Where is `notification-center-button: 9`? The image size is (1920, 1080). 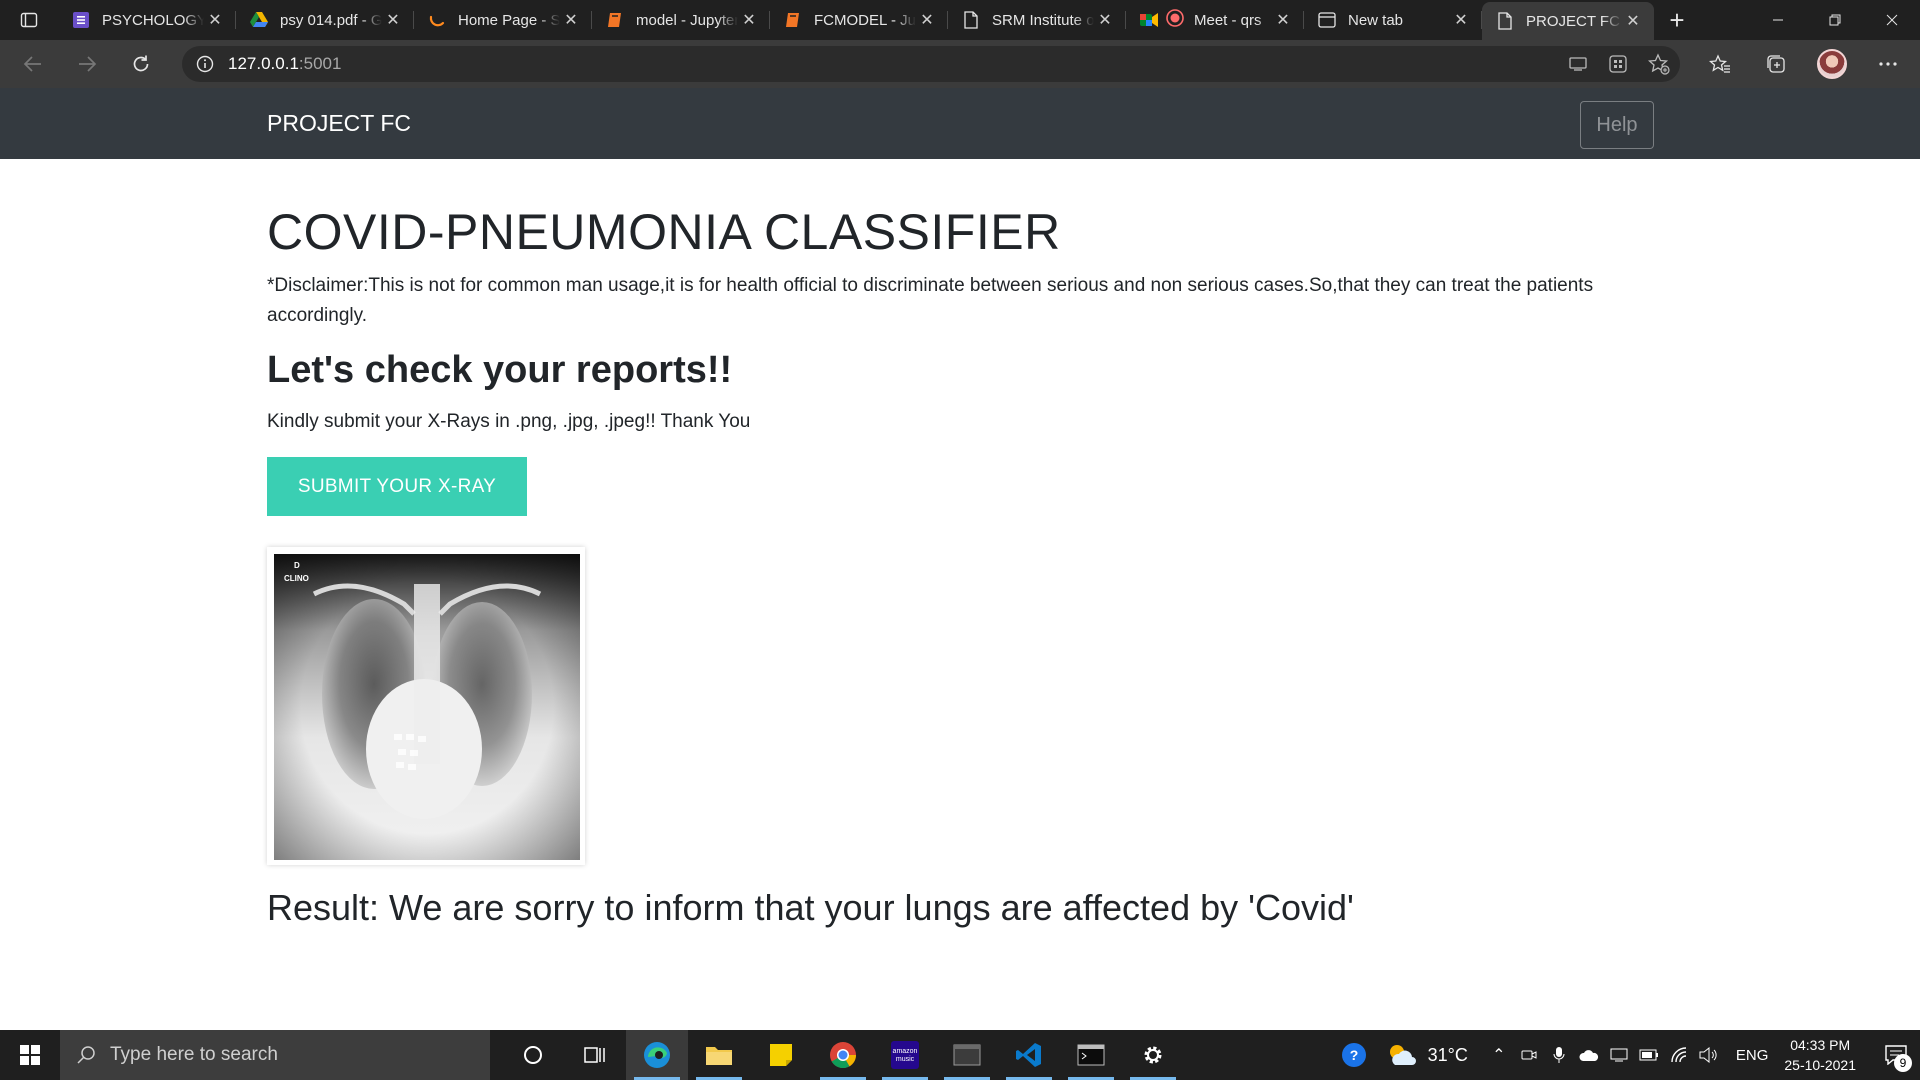 notification-center-button: 9 is located at coordinates (1896, 1055).